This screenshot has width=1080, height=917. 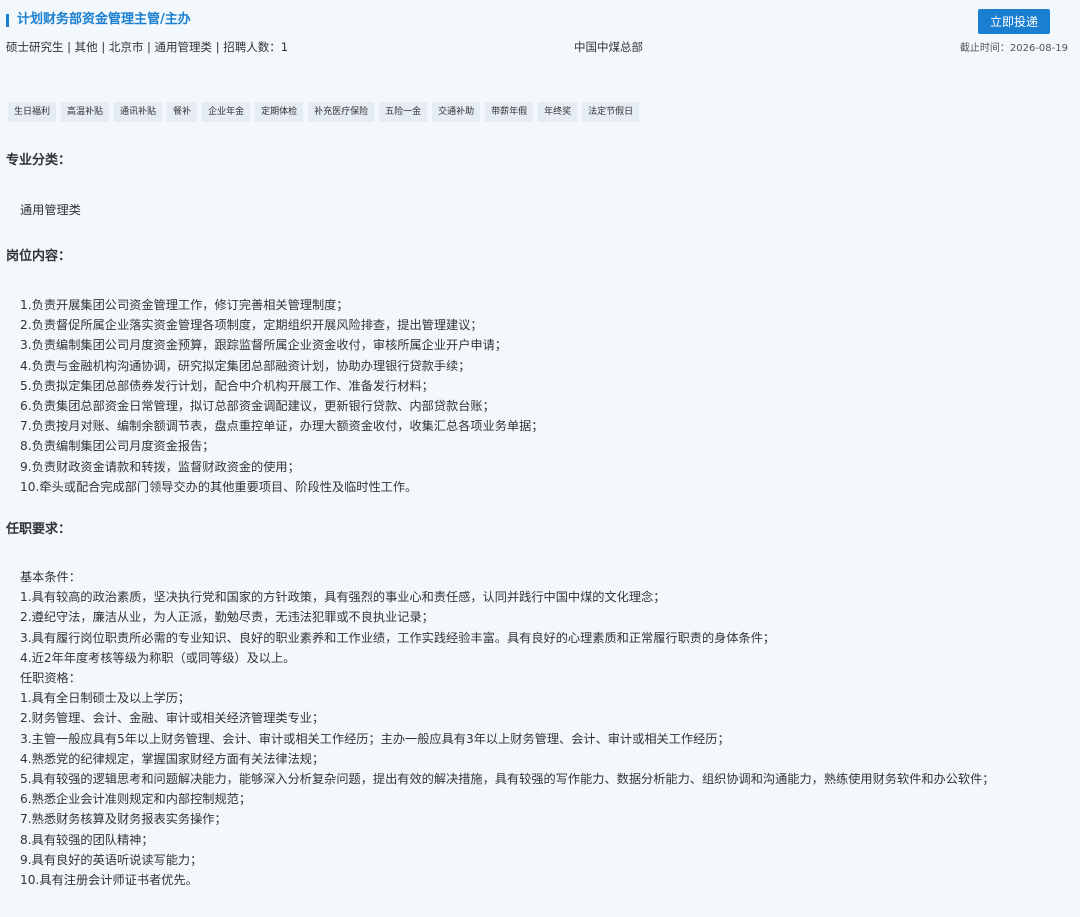 I want to click on duties-heading: 岗位内容：, so click(x=39, y=256).